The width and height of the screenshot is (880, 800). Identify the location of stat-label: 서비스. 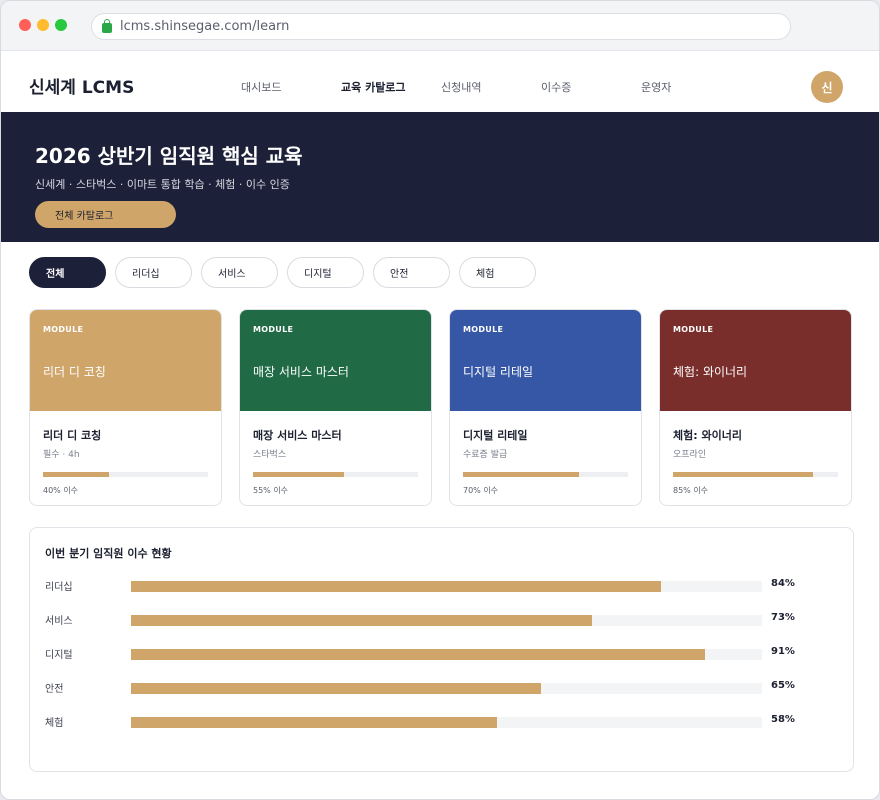
(59, 621).